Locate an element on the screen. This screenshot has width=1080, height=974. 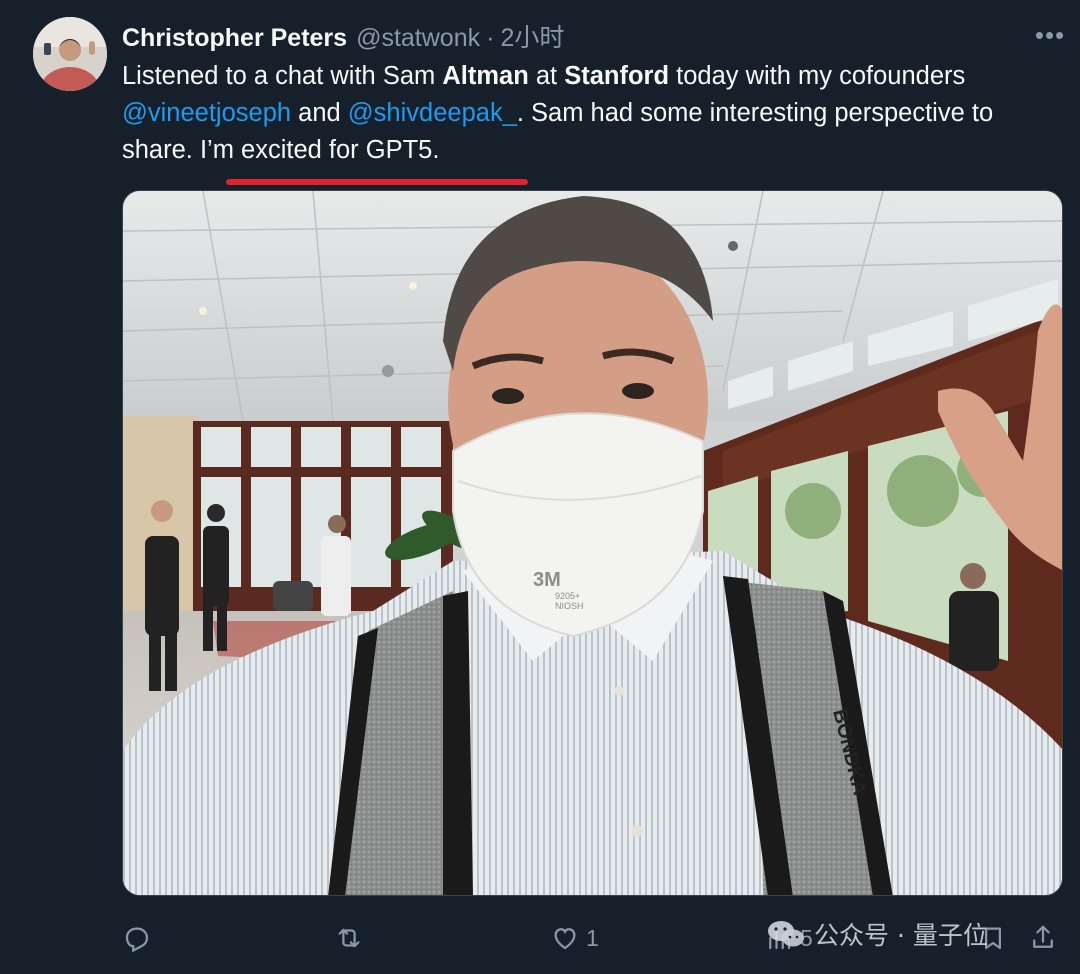
text-part: at is located at coordinates (546, 76).